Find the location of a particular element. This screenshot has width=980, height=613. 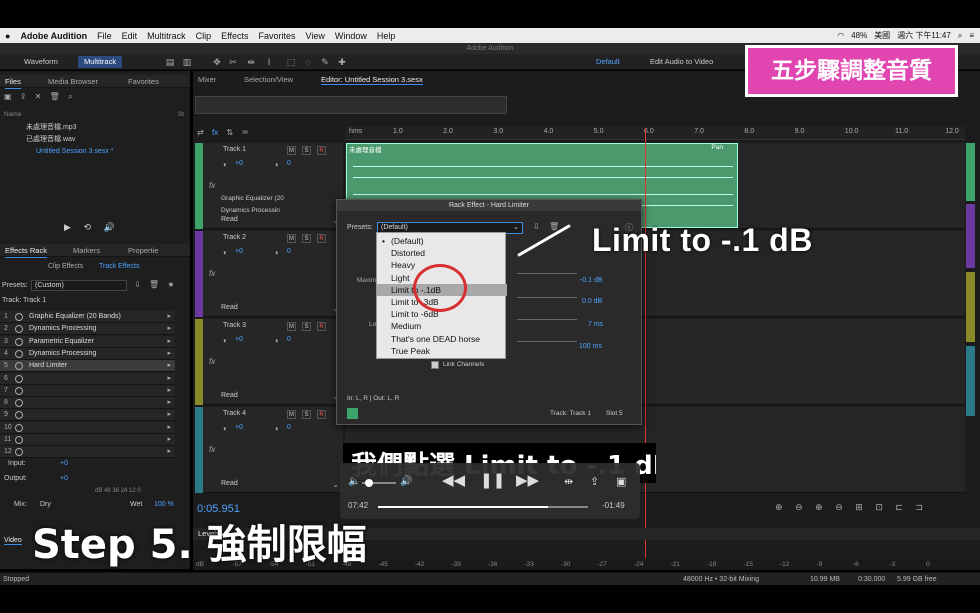

zoom-full-icon: ⊞ is located at coordinates (859, 507).